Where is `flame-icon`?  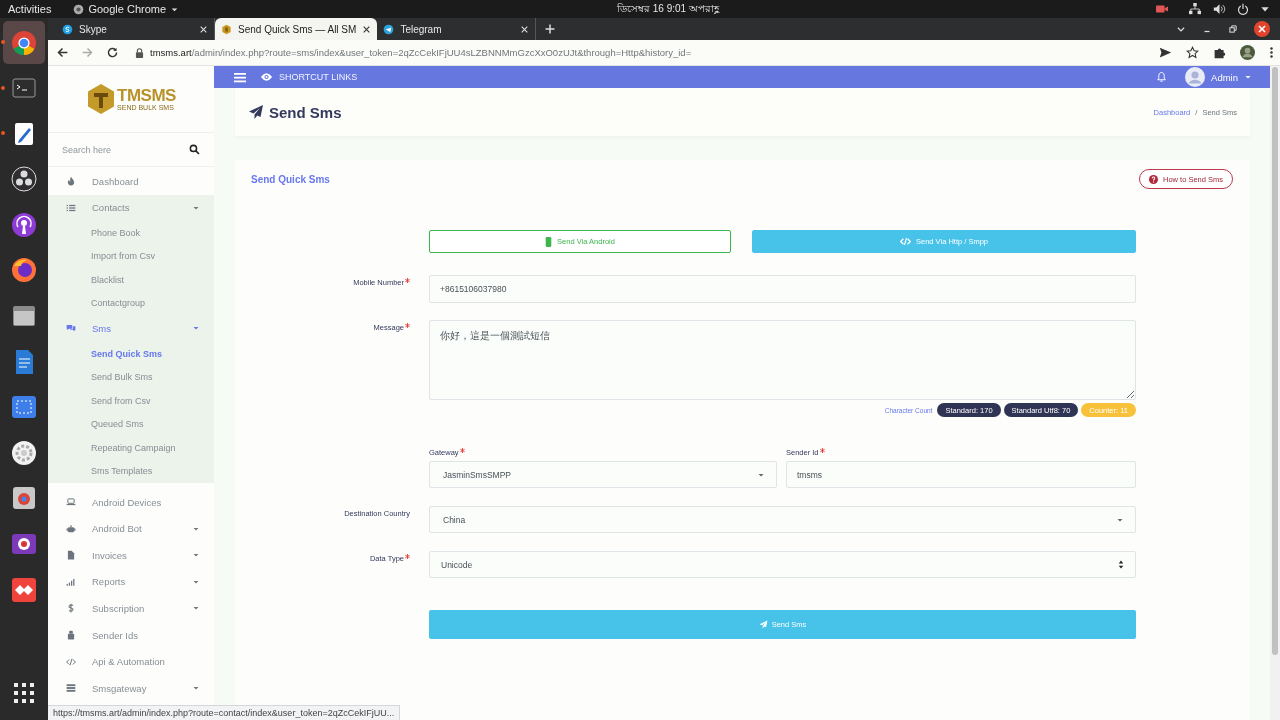
flame-icon is located at coordinates (71, 181).